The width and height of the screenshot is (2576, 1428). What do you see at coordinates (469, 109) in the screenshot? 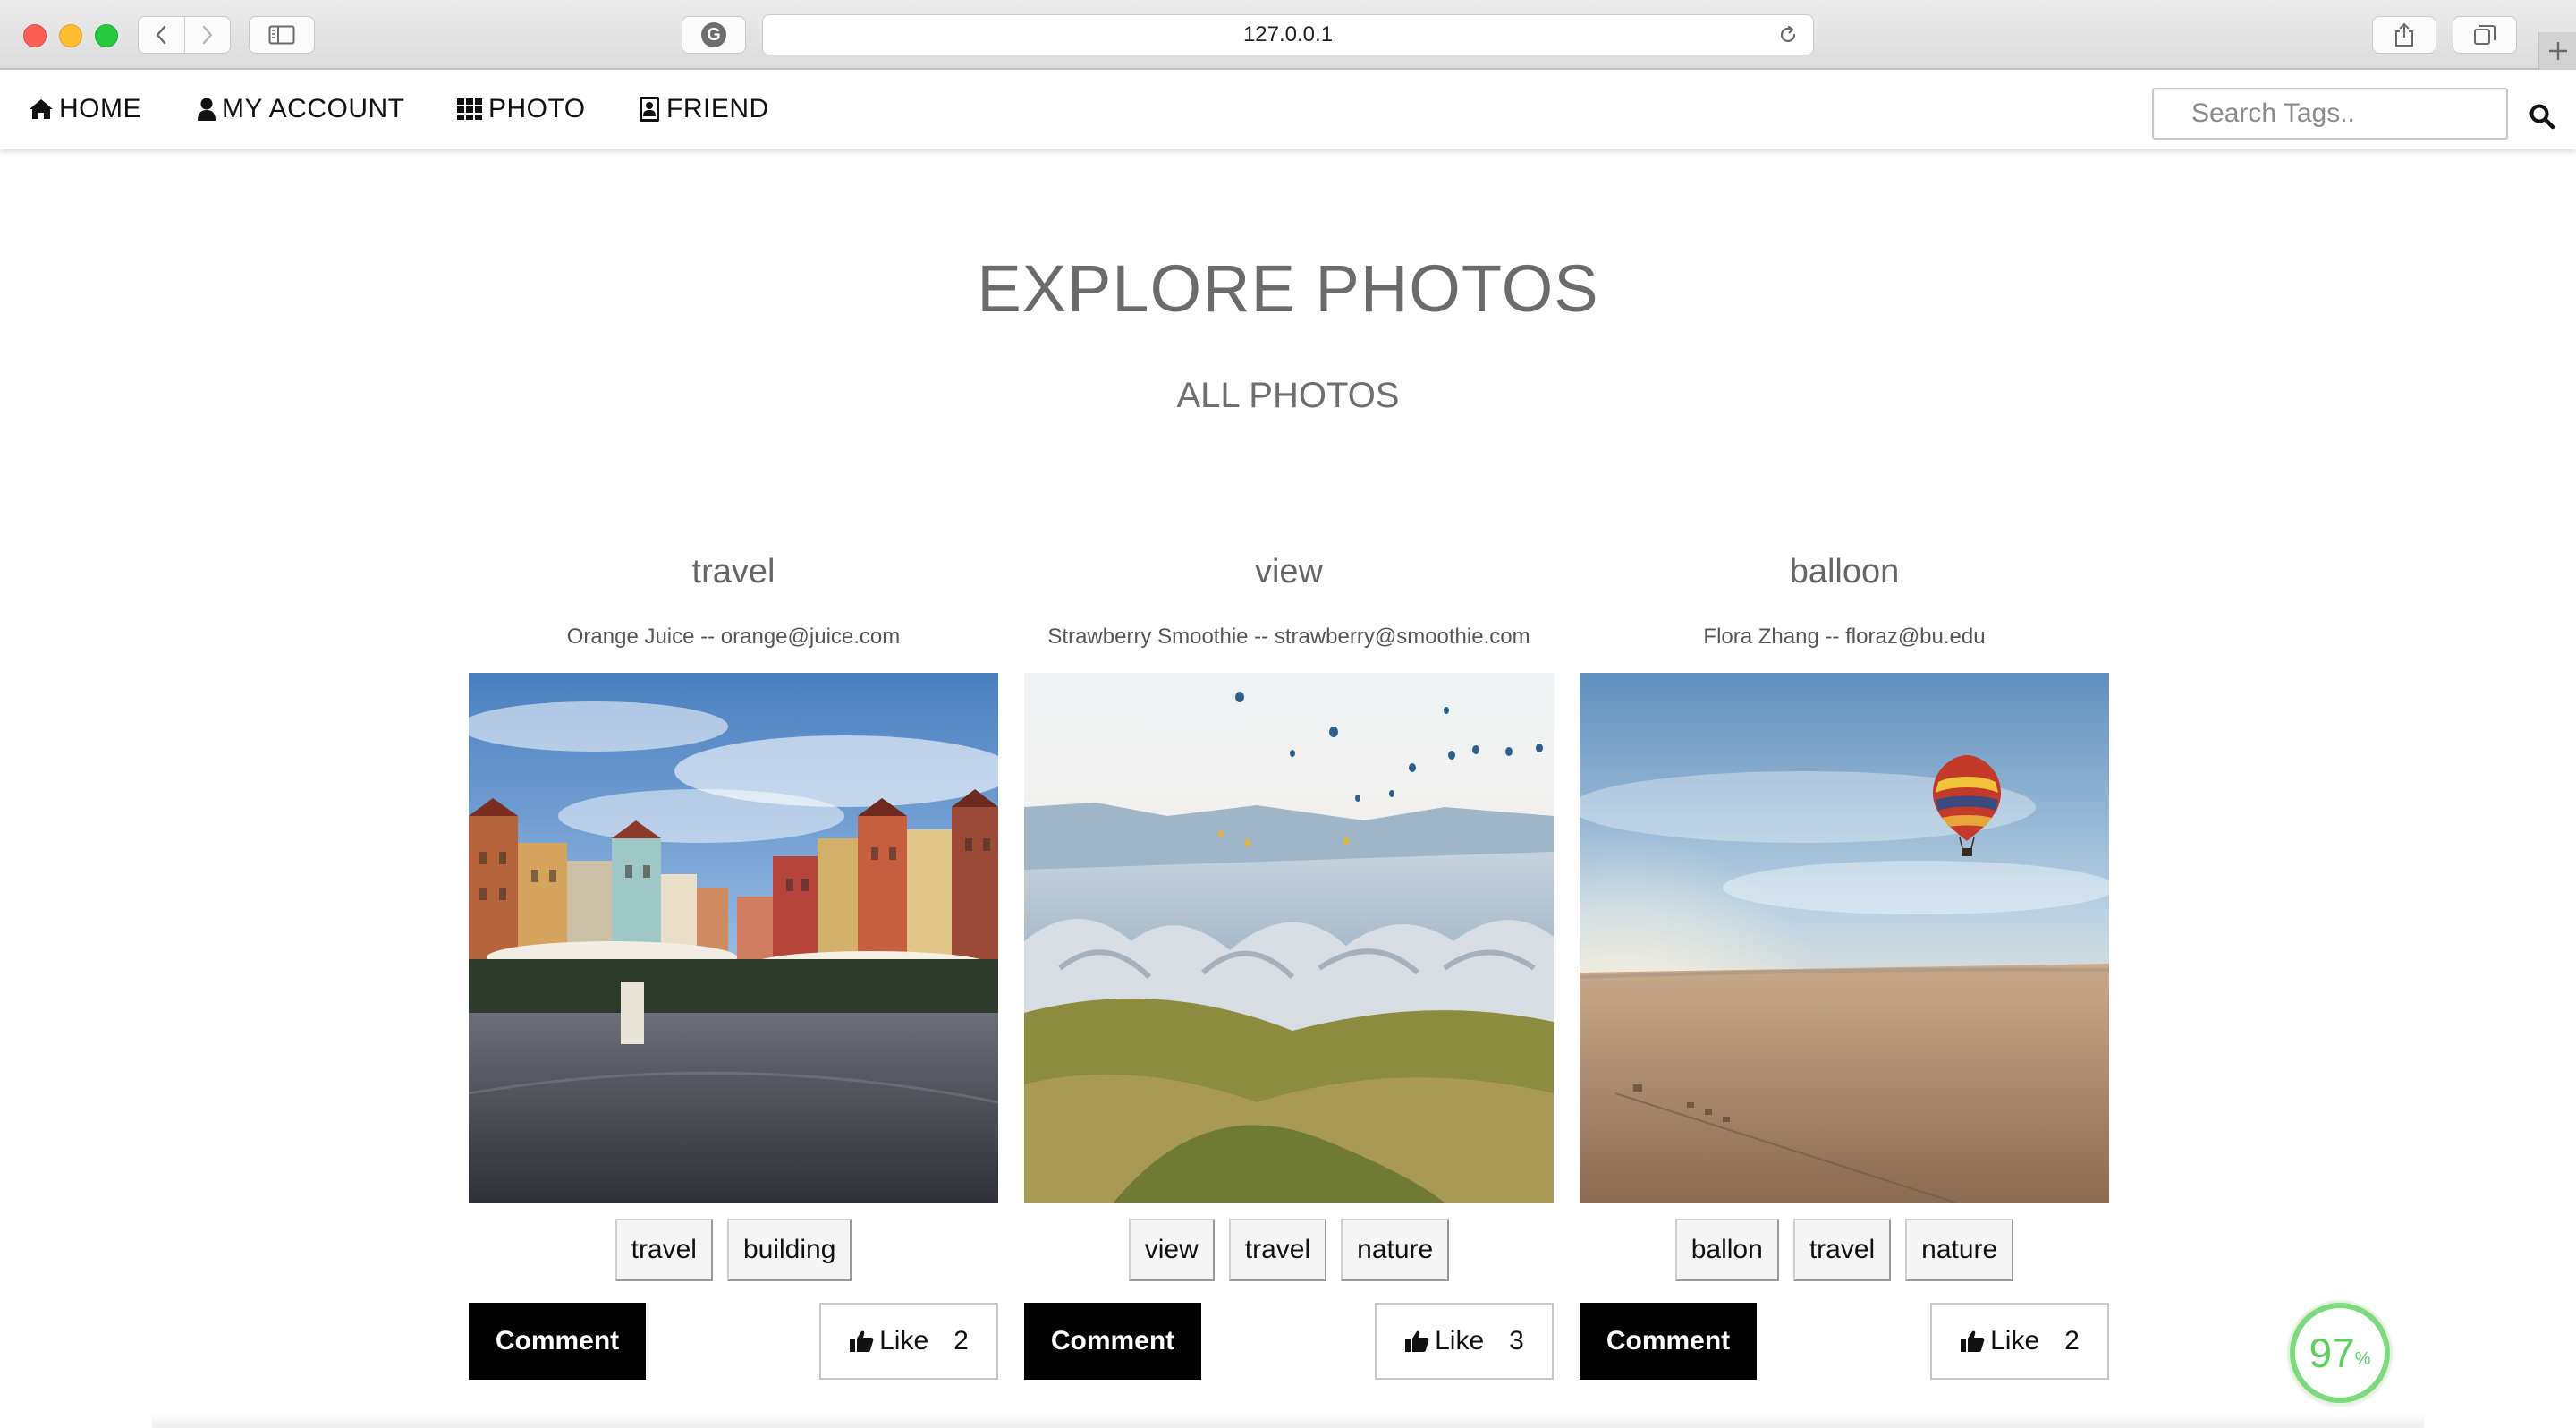
I see `grid-icon` at bounding box center [469, 109].